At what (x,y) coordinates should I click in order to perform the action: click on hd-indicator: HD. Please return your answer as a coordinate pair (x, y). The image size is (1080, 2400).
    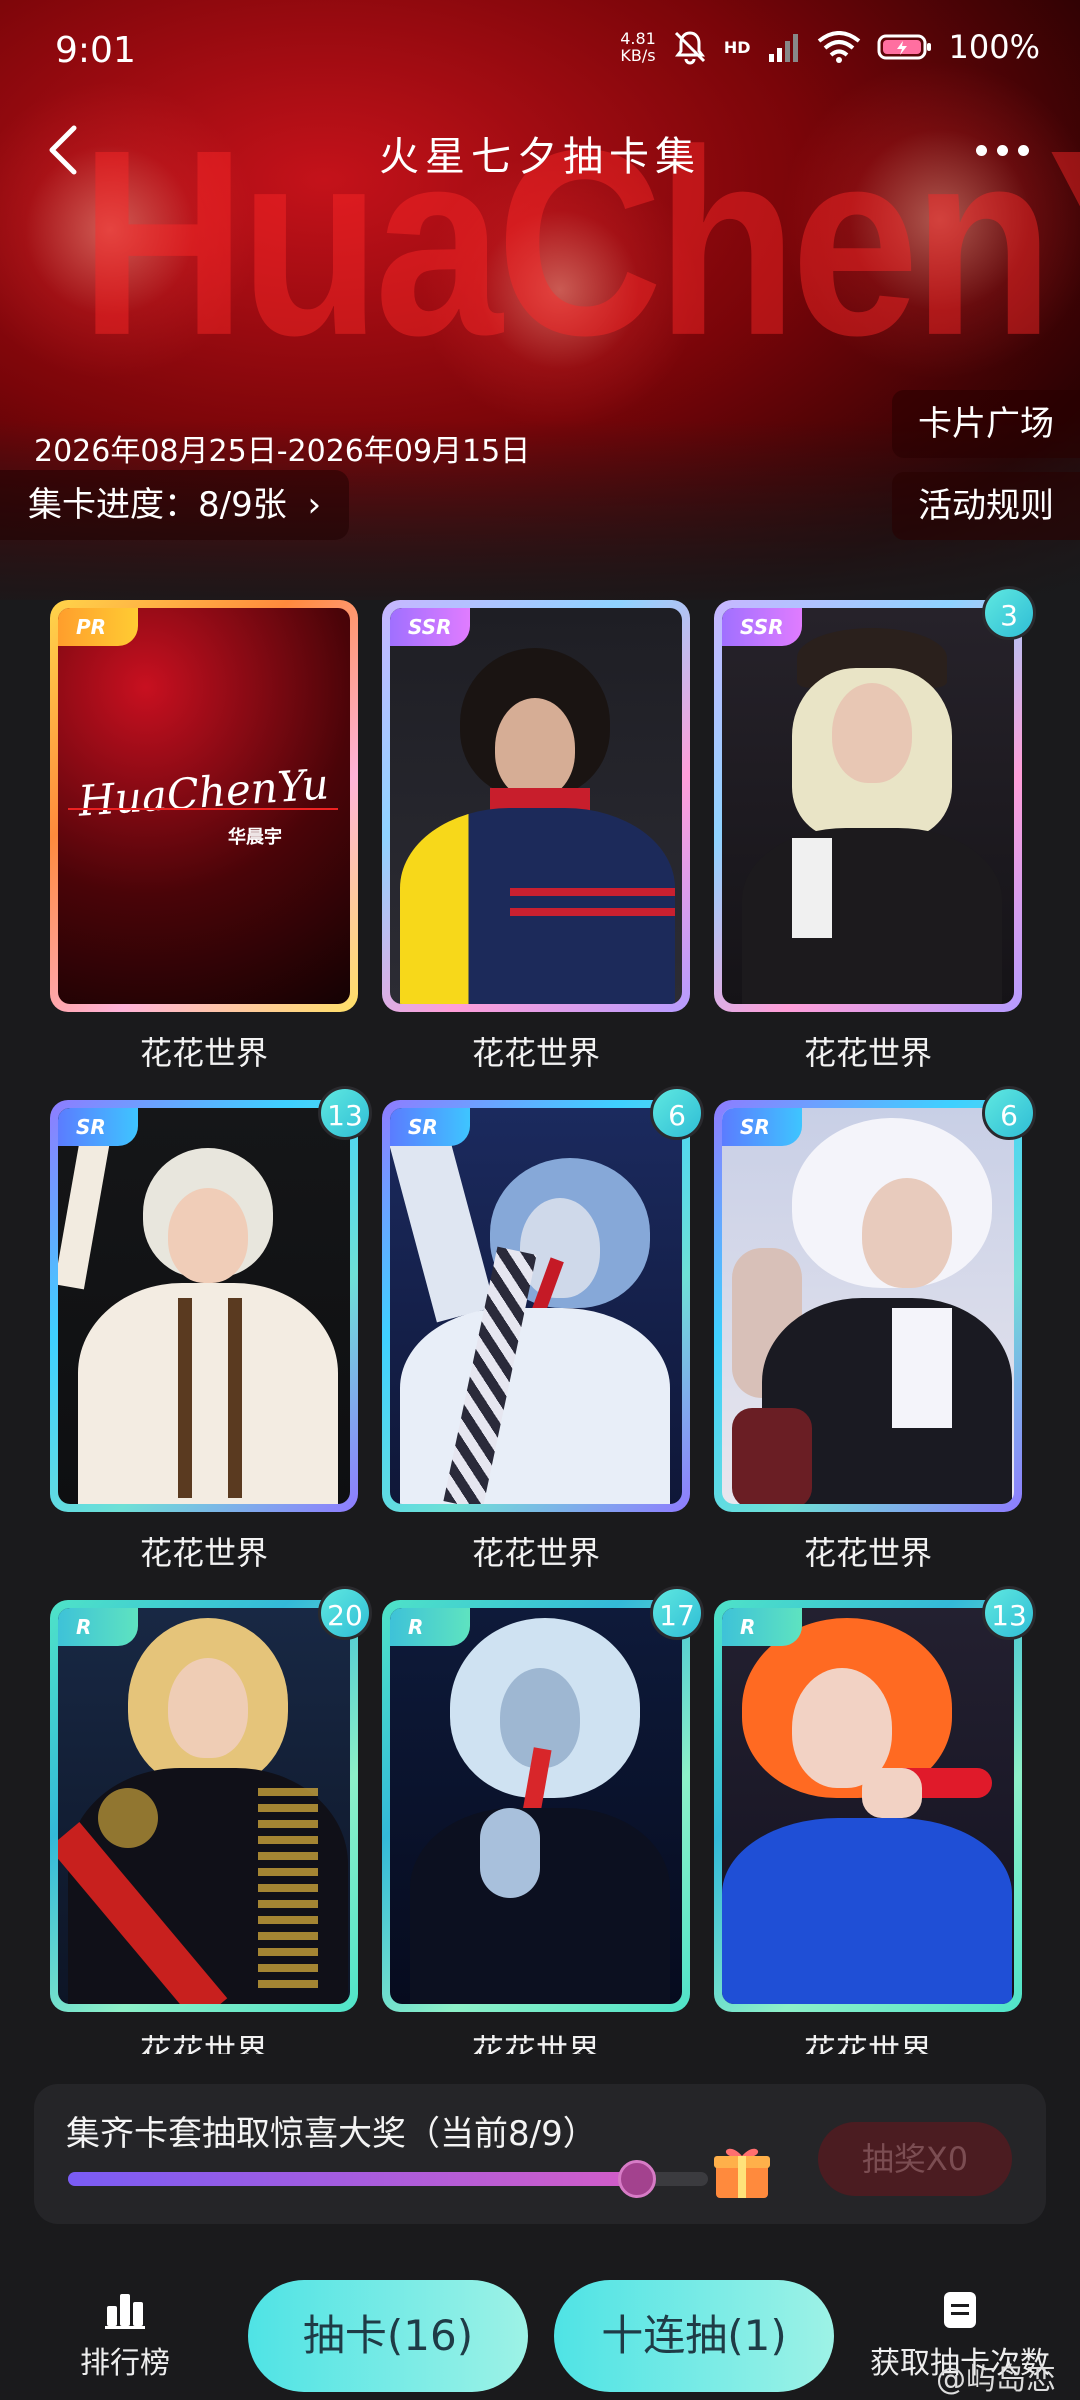
    Looking at the image, I should click on (737, 47).